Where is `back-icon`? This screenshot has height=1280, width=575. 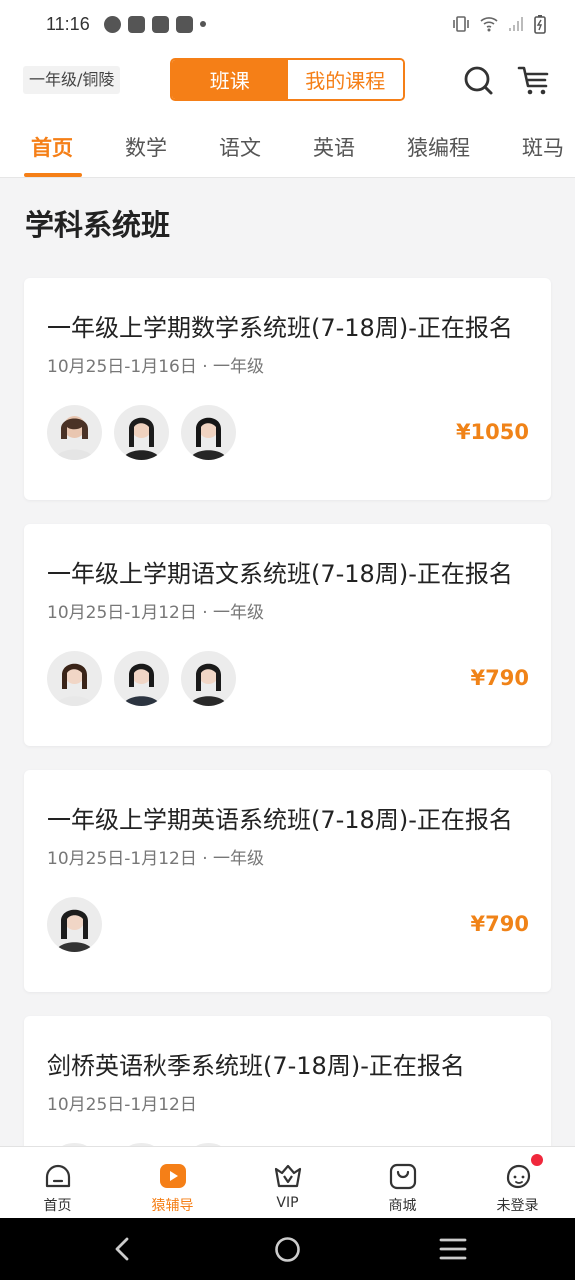 back-icon is located at coordinates (123, 1249).